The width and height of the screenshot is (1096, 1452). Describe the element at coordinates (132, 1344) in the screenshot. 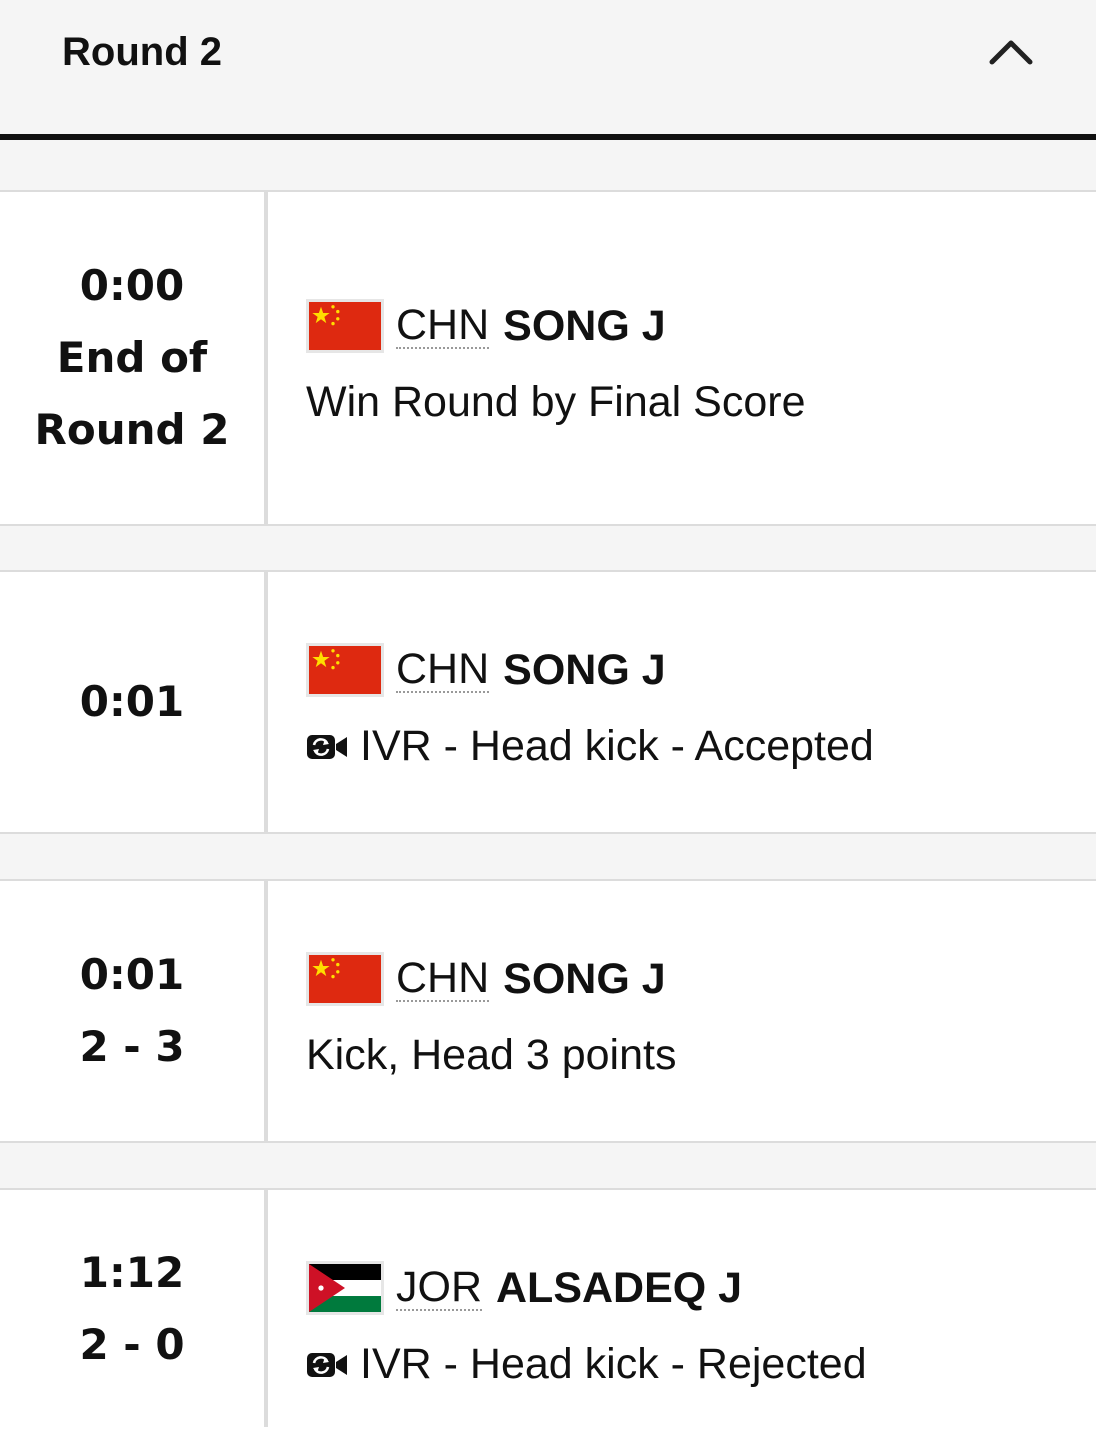

I see `event-score: 2 - 0` at that location.